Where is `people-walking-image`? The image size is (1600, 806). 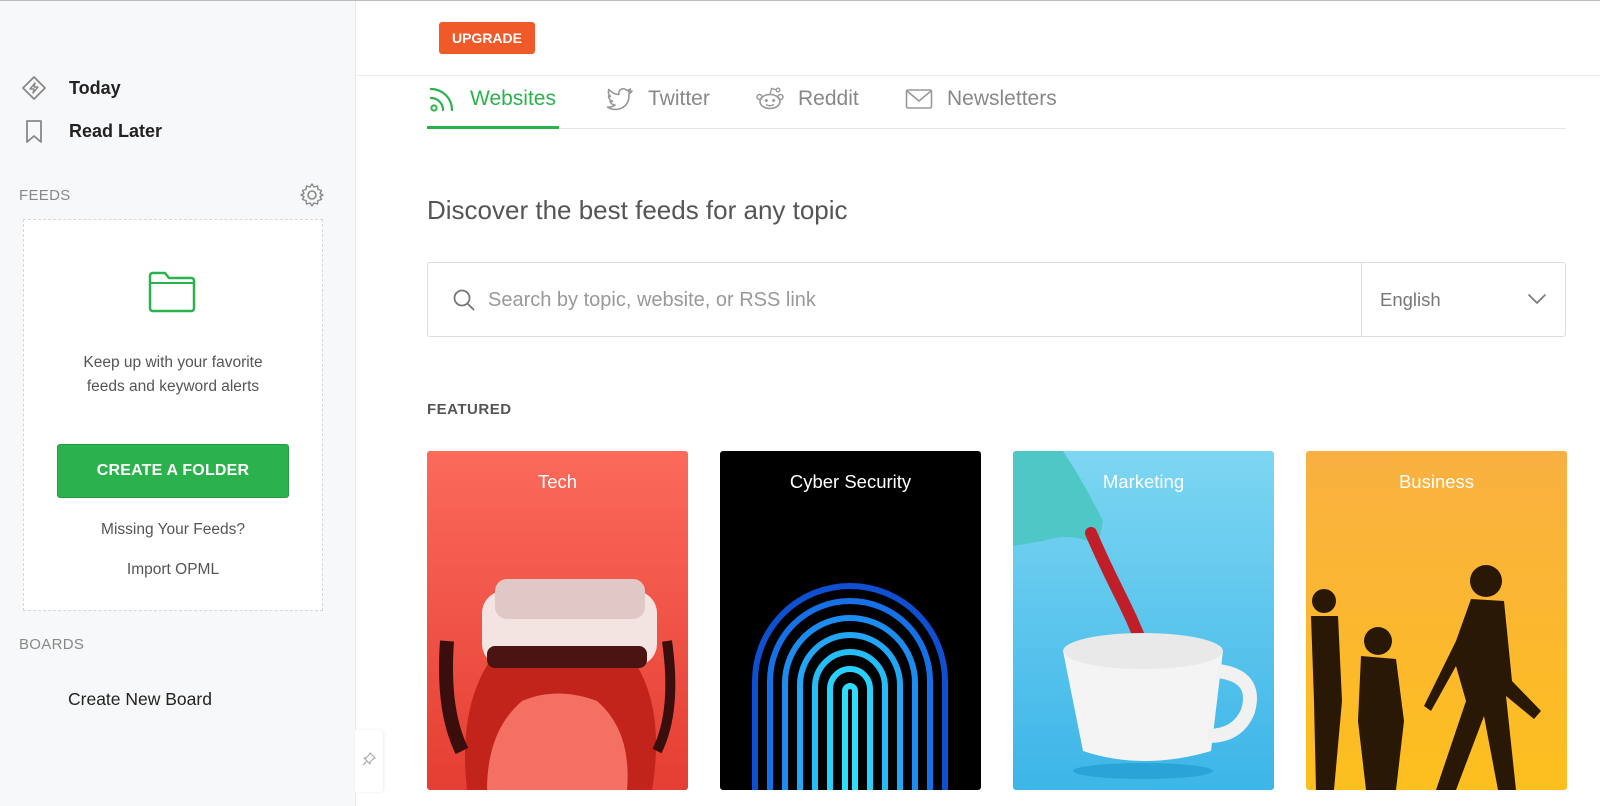
people-walking-image is located at coordinates (1436, 620).